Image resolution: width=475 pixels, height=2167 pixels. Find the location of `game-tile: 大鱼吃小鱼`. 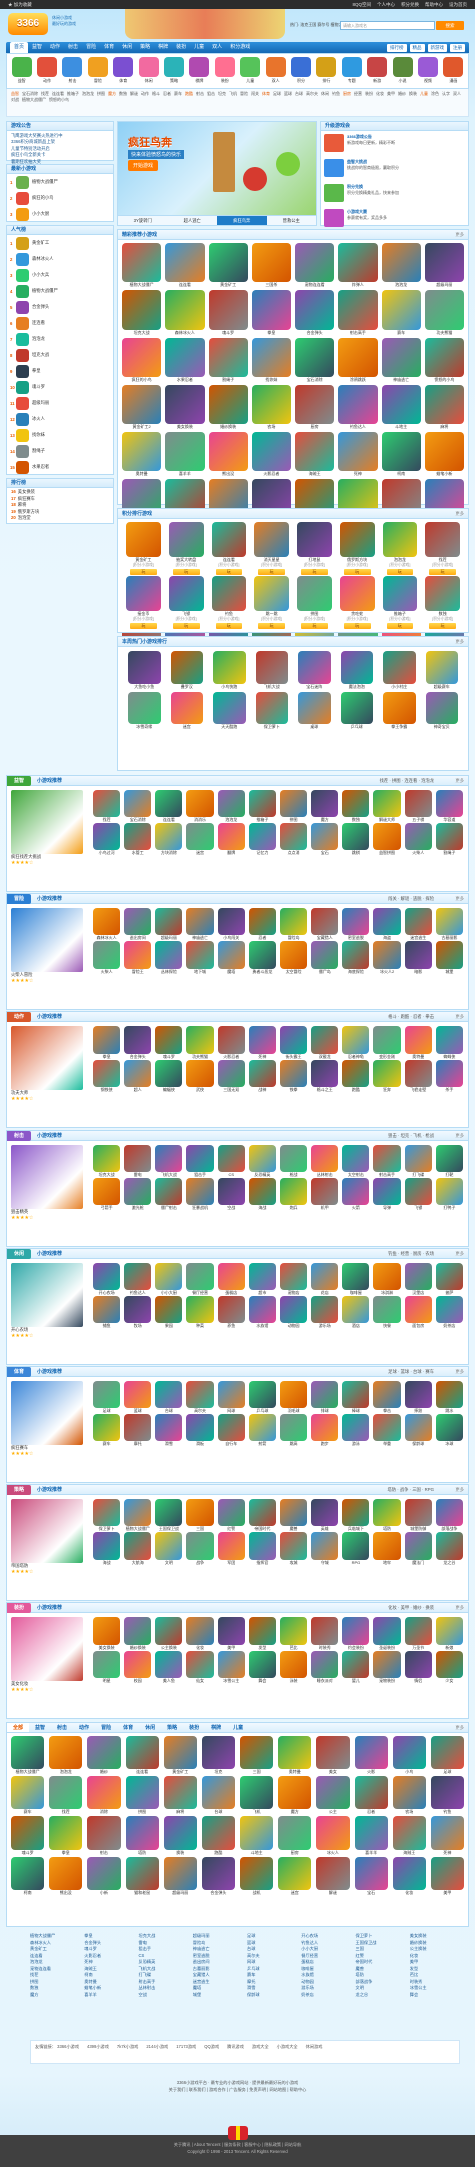

game-tile: 大鱼吃小鱼 is located at coordinates (144, 670).